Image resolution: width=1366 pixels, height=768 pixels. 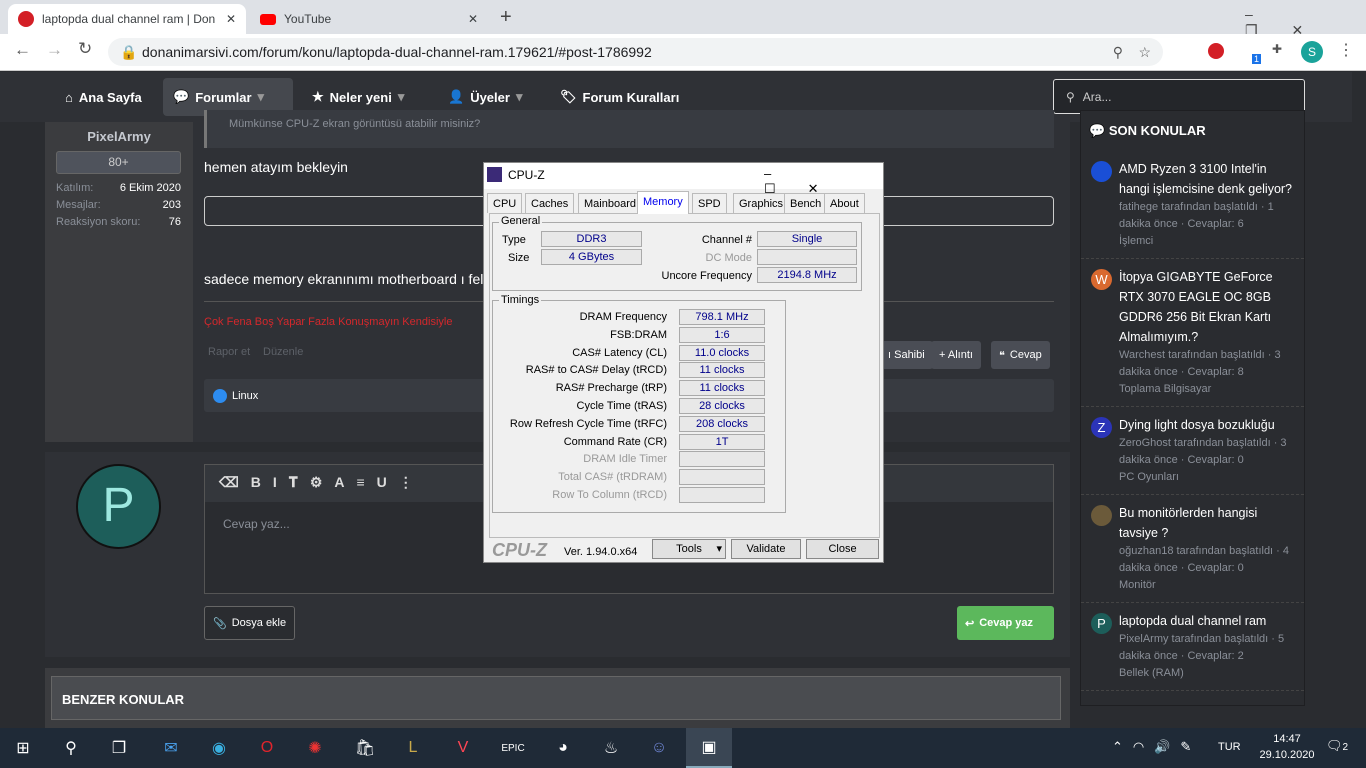 I want to click on avatar: Z, so click(x=1101, y=427).